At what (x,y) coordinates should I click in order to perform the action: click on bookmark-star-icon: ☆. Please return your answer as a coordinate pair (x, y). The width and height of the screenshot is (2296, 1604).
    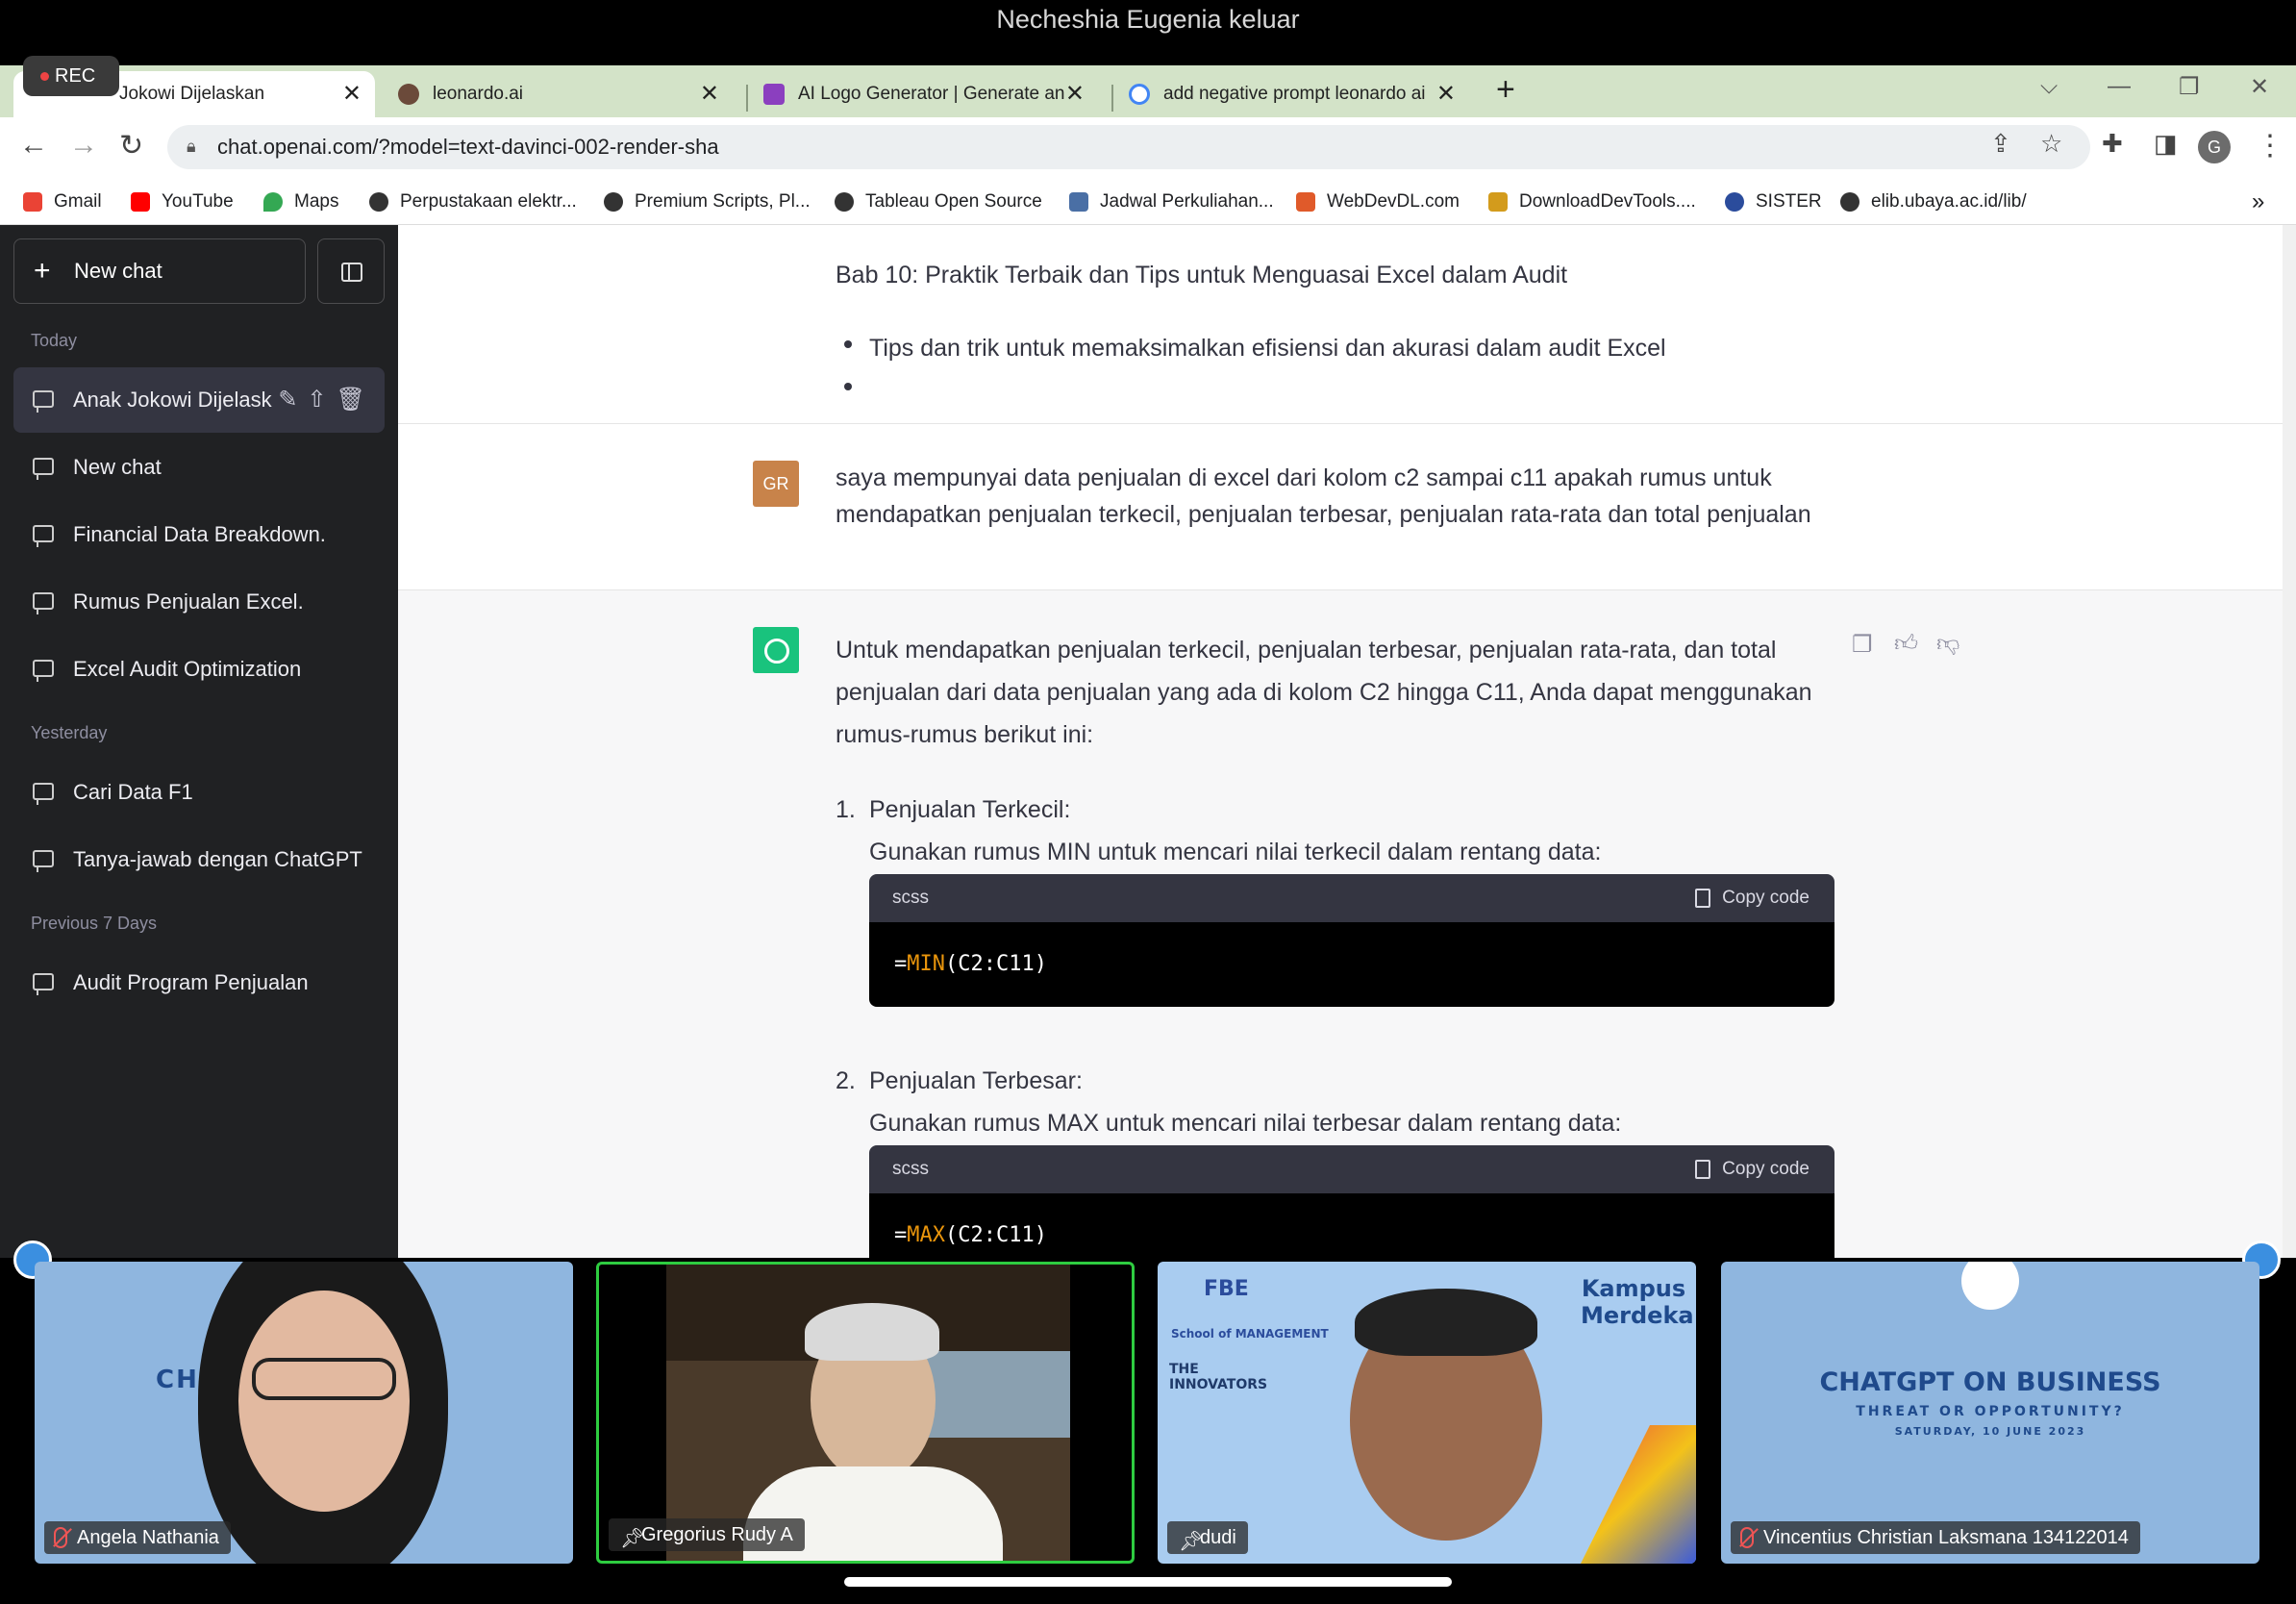
    Looking at the image, I should click on (2051, 144).